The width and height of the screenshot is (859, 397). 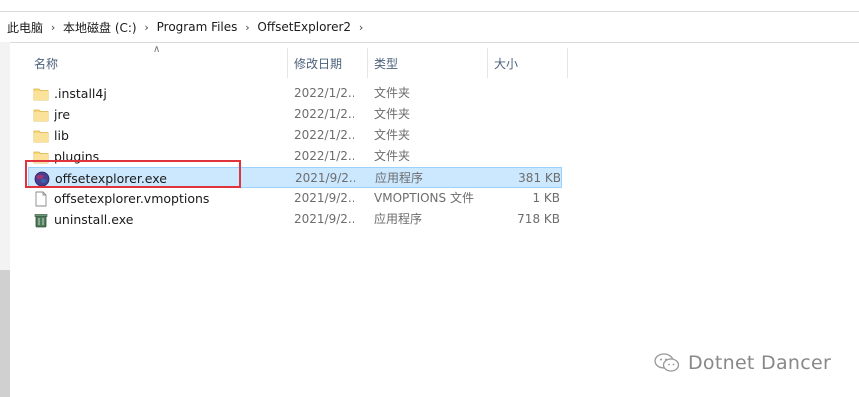 I want to click on file-name: .install4j, so click(x=80, y=93).